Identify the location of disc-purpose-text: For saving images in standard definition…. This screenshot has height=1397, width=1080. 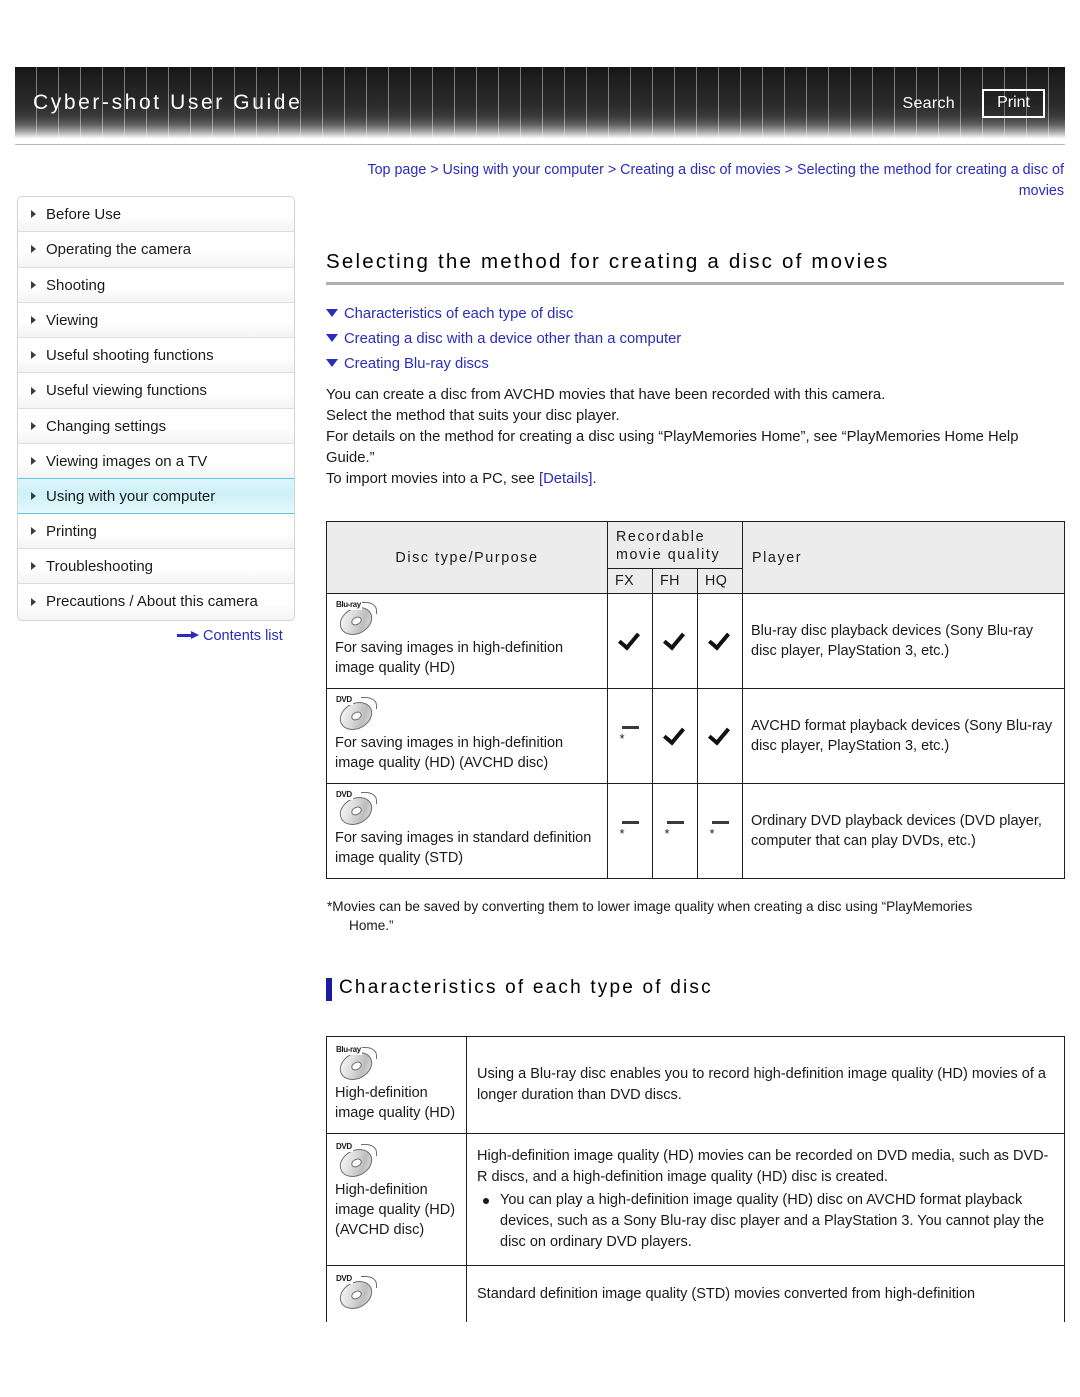
(463, 848).